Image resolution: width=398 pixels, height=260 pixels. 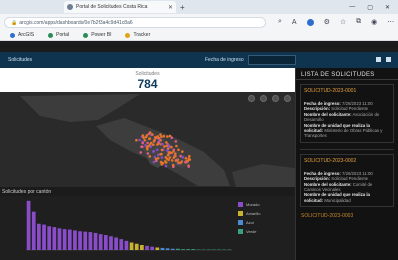 I want to click on zoom-icon: ⌕, so click(x=280, y=22).